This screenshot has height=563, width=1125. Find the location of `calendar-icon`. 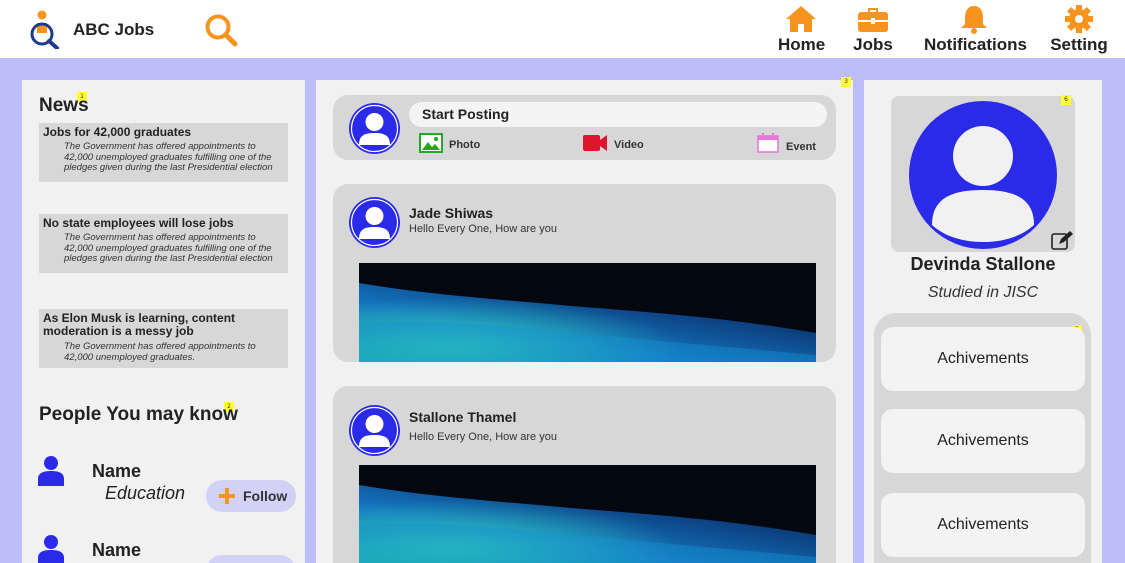

calendar-icon is located at coordinates (768, 143).